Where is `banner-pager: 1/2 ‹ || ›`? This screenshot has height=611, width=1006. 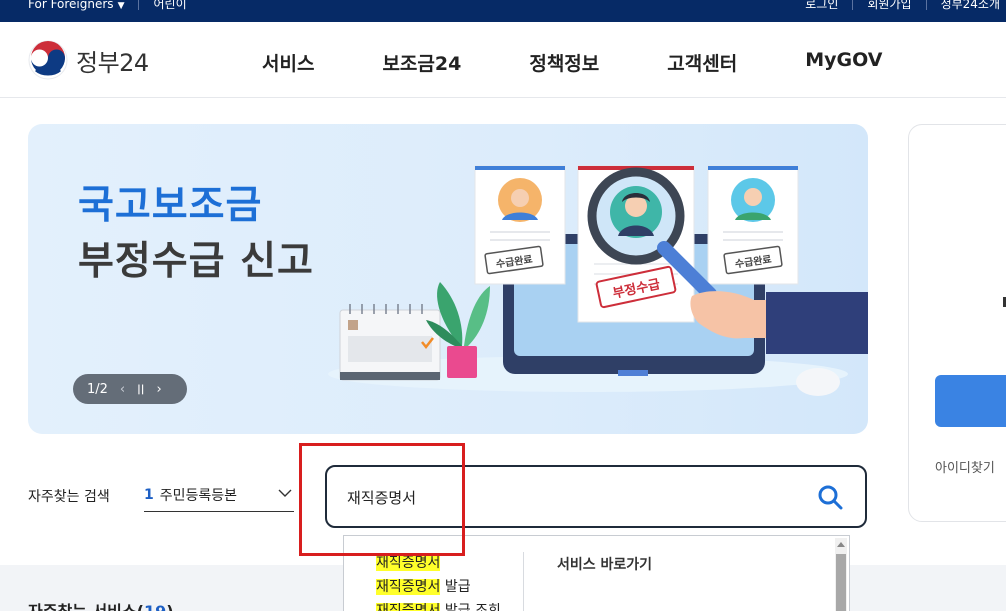 banner-pager: 1/2 ‹ || › is located at coordinates (130, 389).